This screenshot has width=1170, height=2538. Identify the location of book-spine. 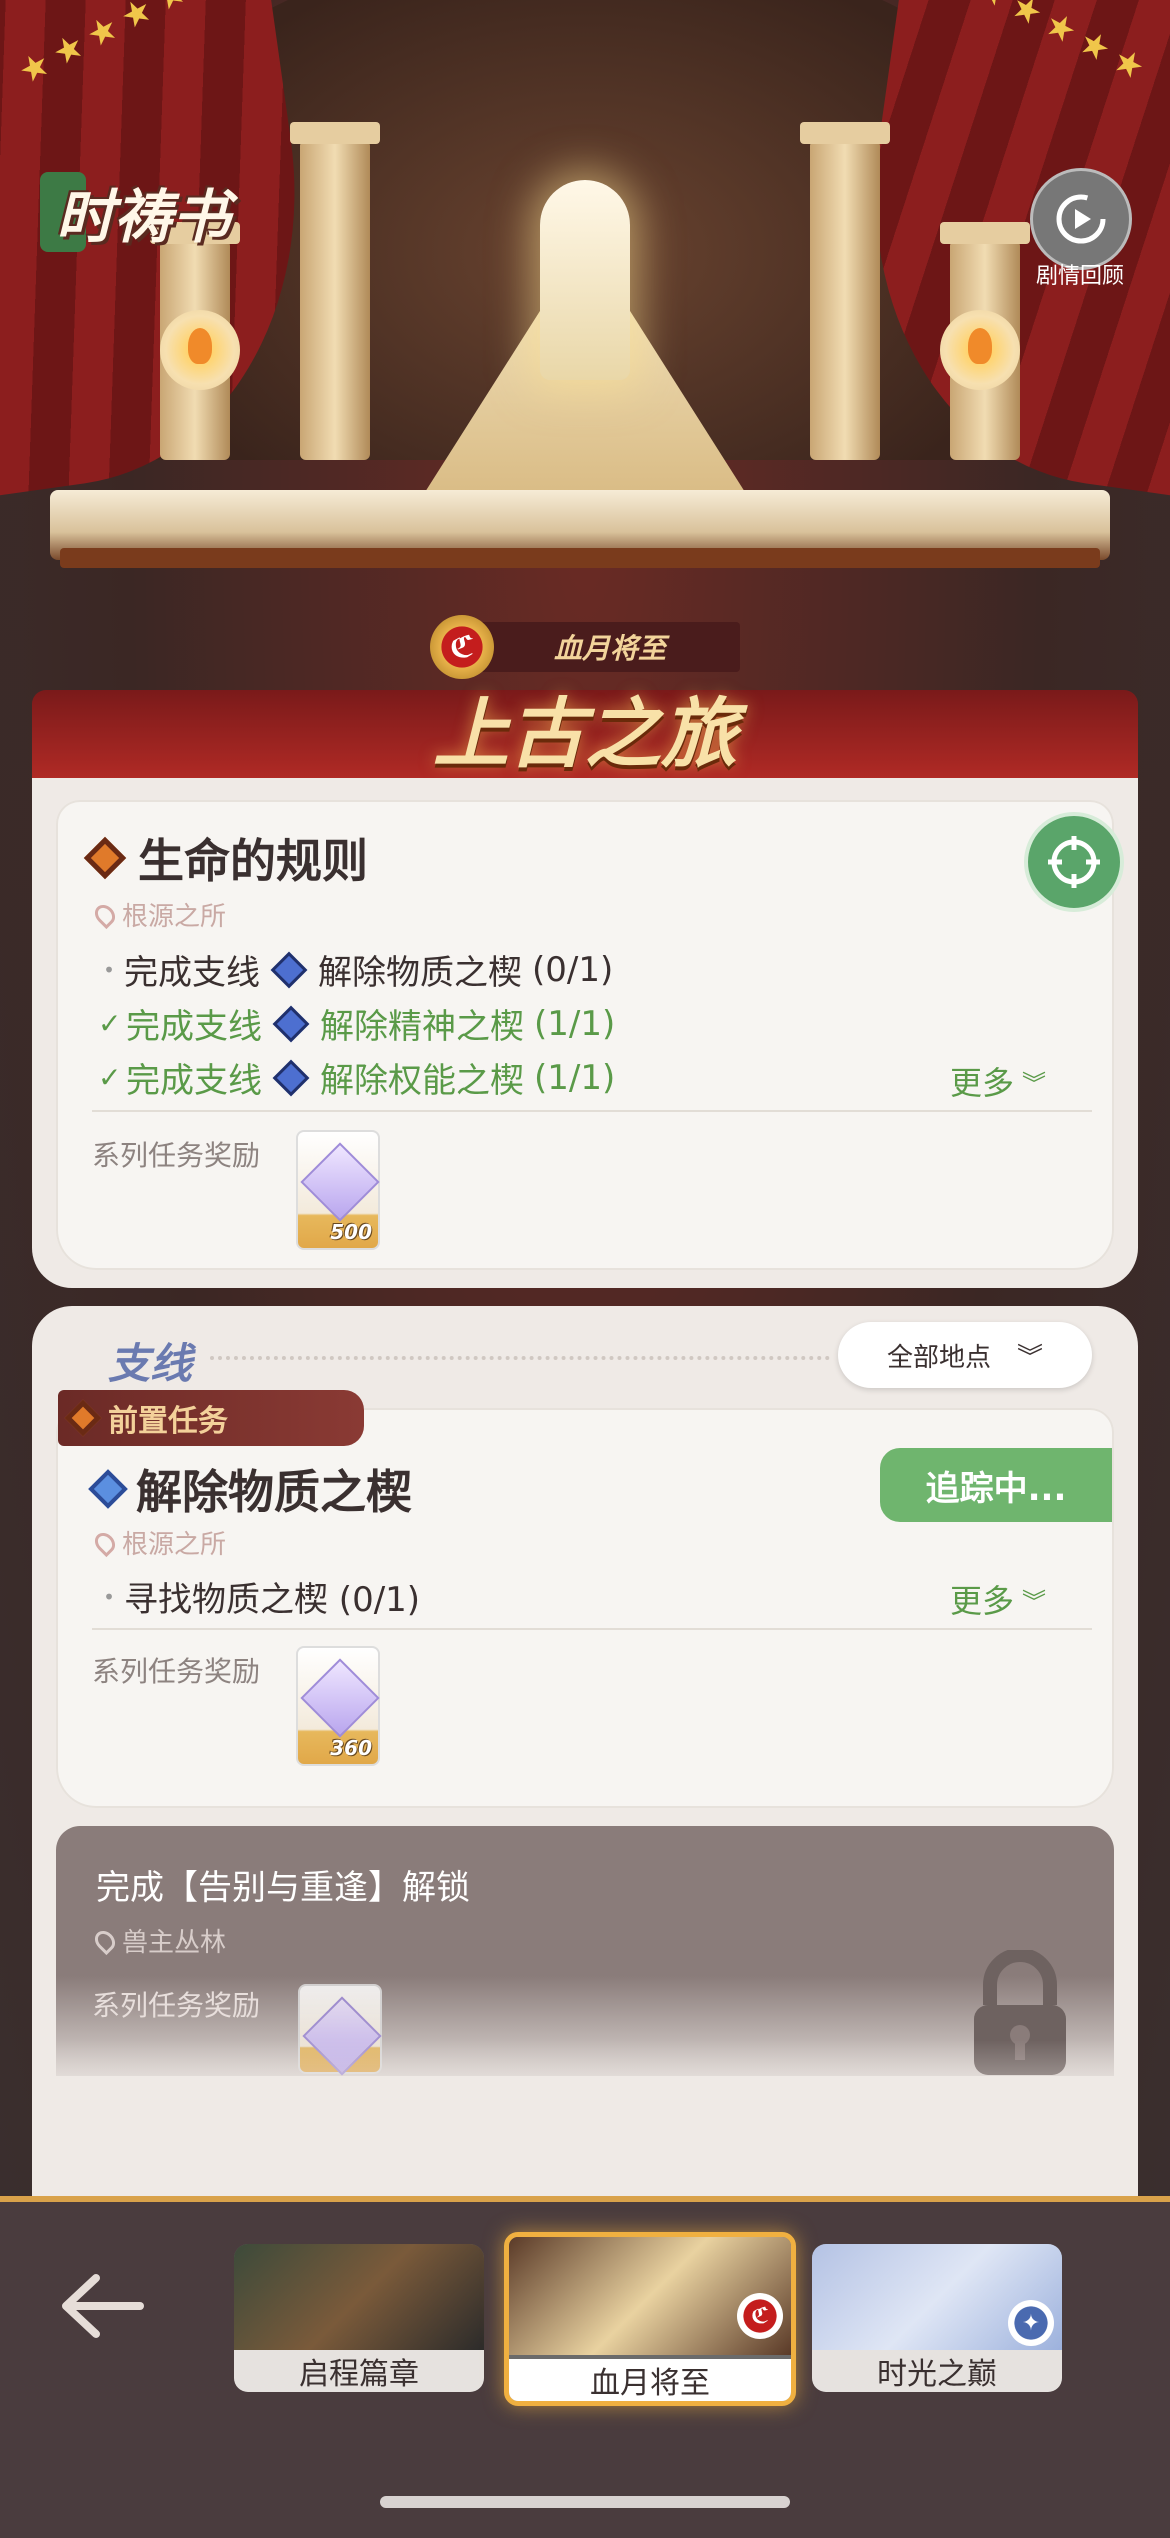
(580, 558).